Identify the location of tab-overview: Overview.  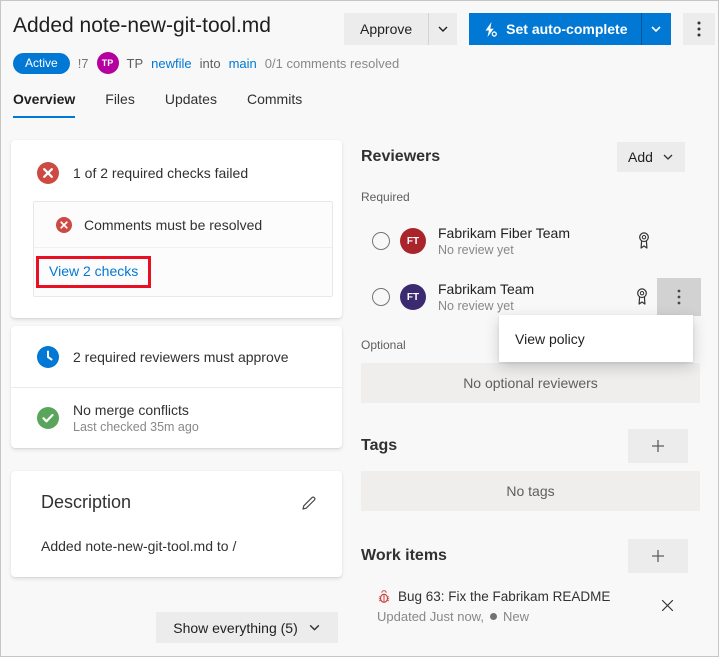
(44, 104).